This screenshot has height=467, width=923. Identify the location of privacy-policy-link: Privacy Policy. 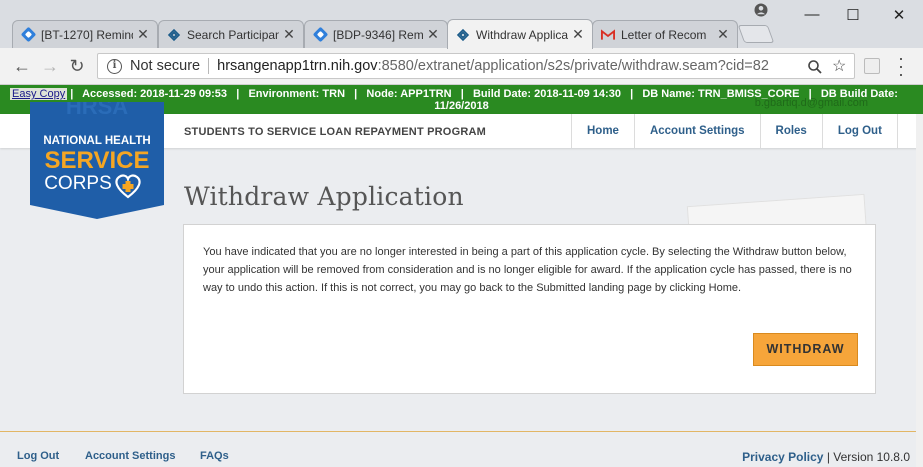
(782, 457).